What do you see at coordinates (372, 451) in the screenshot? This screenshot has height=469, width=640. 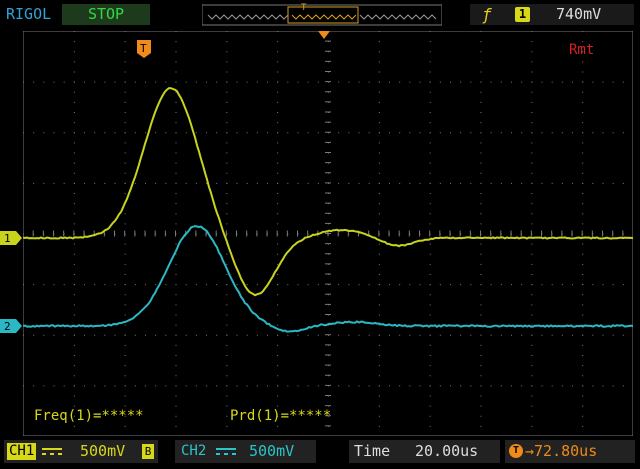 I see `timebase-label: Time` at bounding box center [372, 451].